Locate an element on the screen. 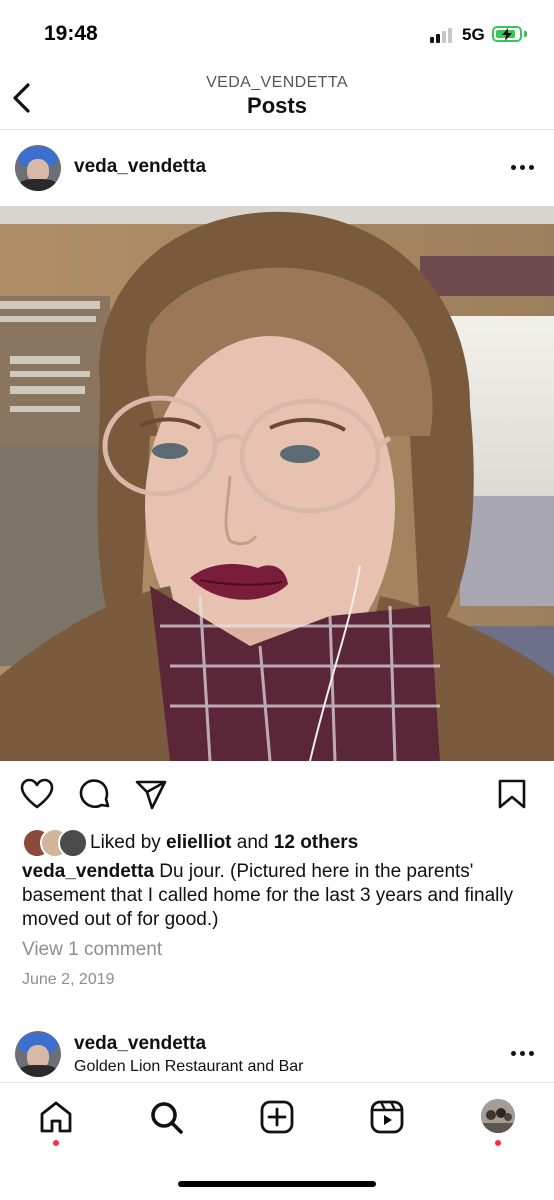  liker-avatar is located at coordinates (73, 843).